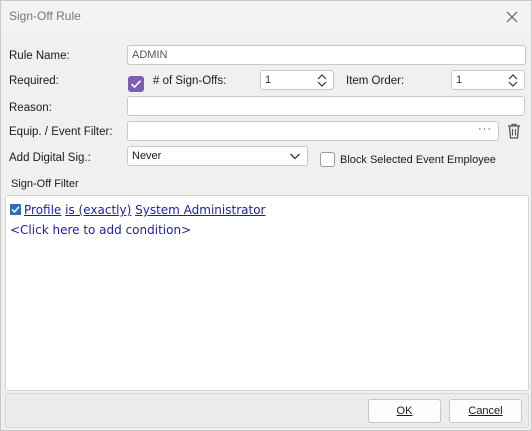 The width and height of the screenshot is (532, 431). What do you see at coordinates (514, 131) in the screenshot?
I see `trash-icon` at bounding box center [514, 131].